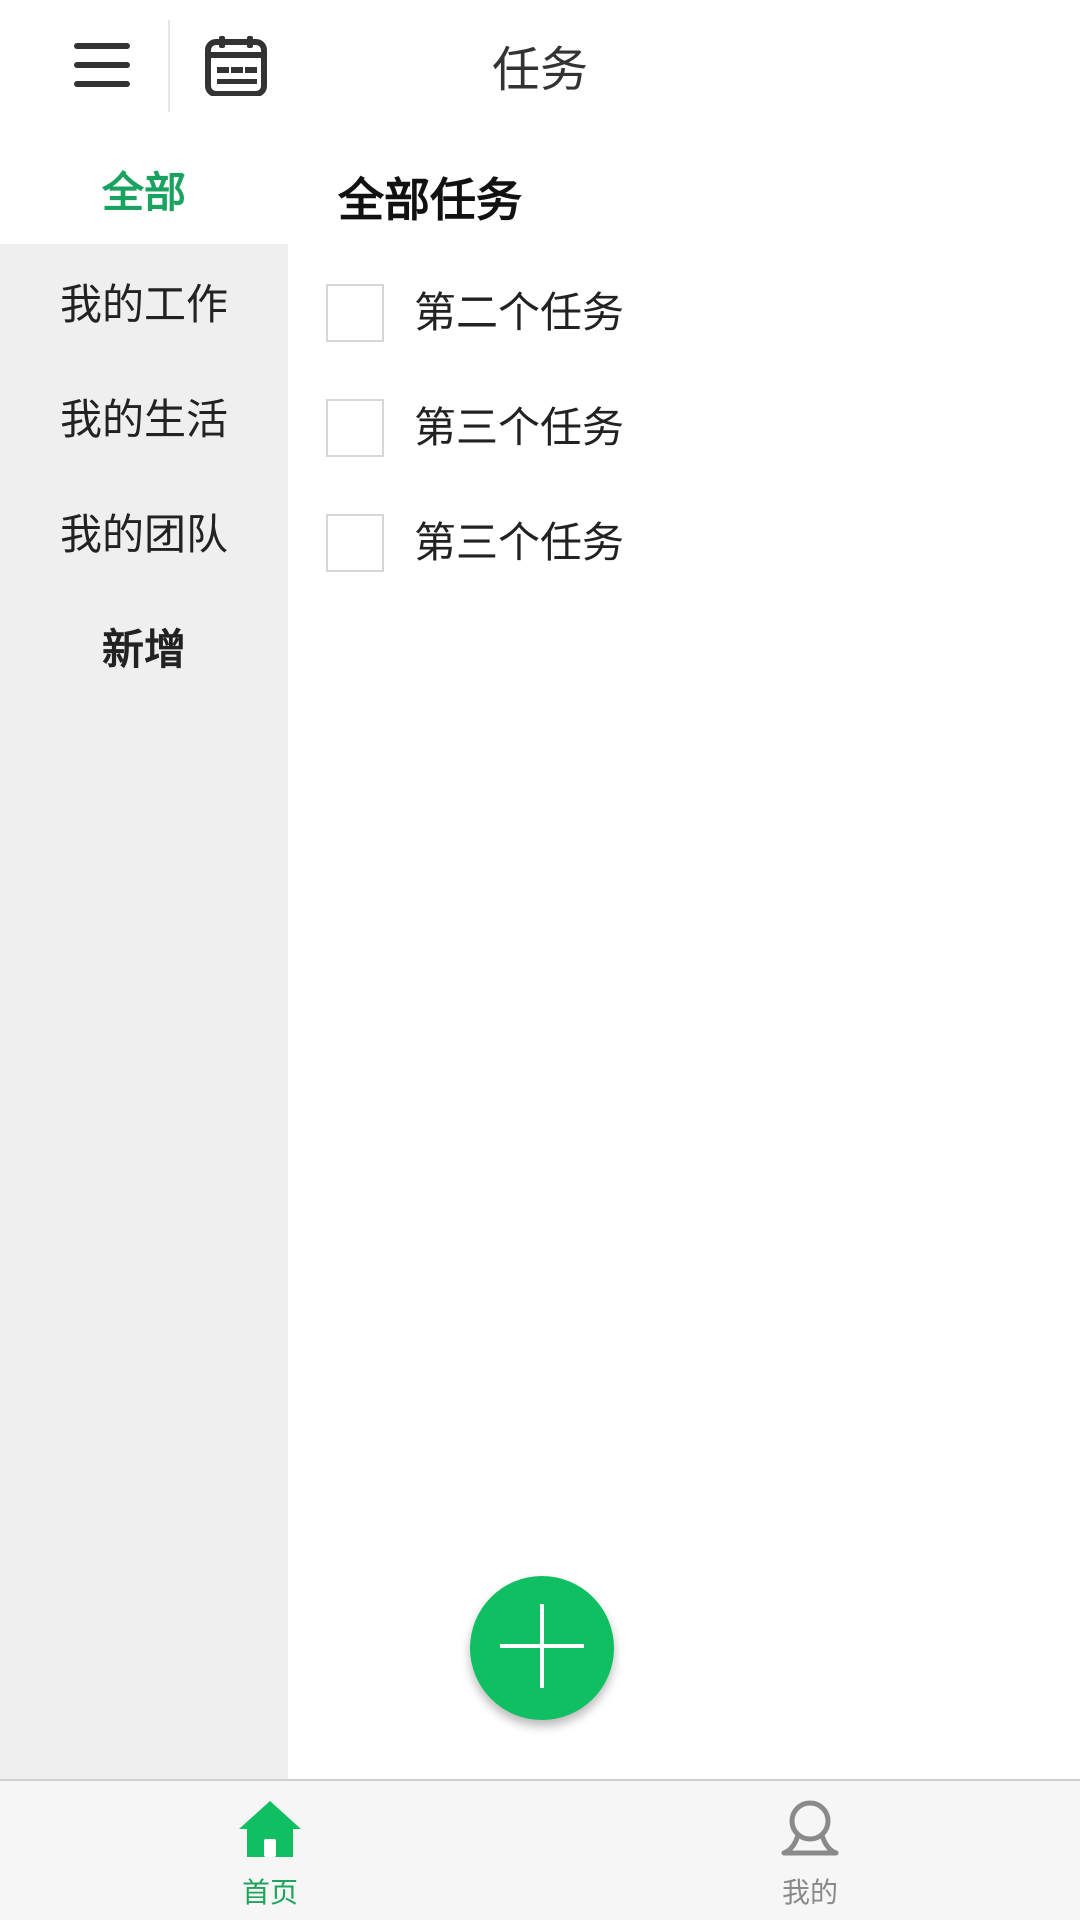 The height and width of the screenshot is (1920, 1080). I want to click on header-divider, so click(169, 66).